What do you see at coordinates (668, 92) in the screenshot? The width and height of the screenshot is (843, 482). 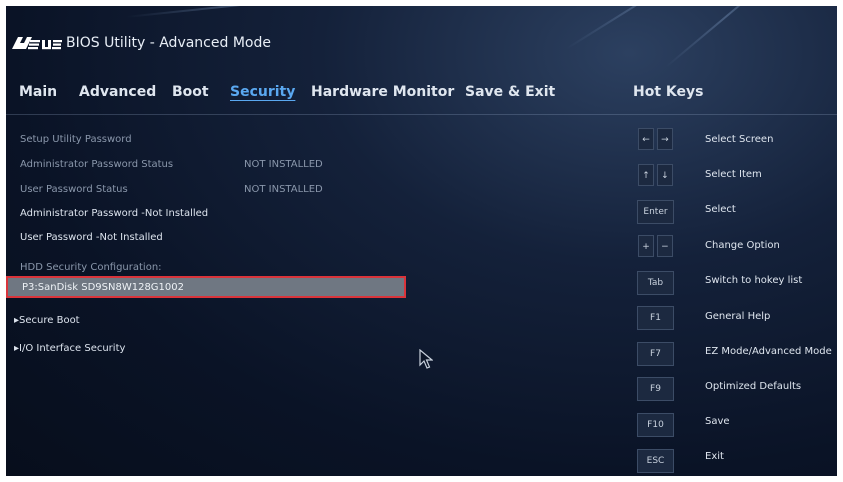 I see `hotkeys-title: Hot Keys` at bounding box center [668, 92].